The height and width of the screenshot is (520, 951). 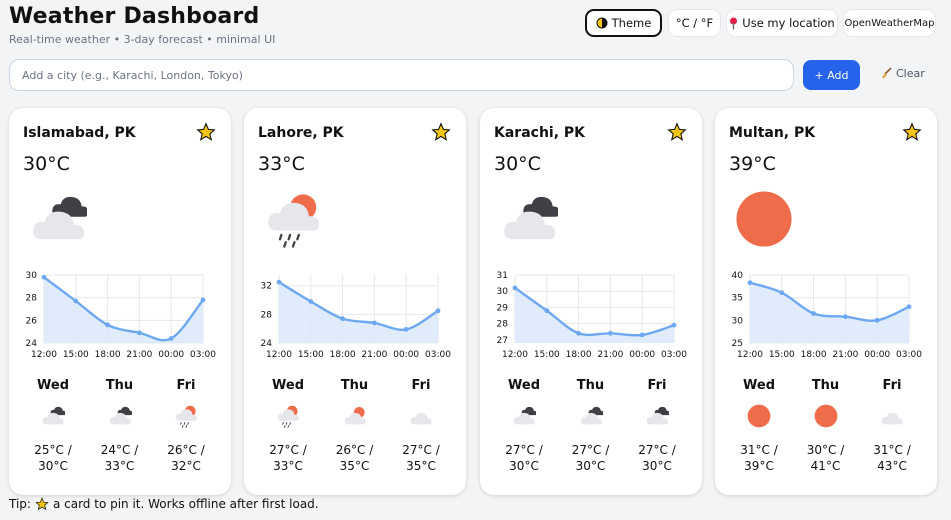 I want to click on provider-button: OpenWeatherMap, so click(x=889, y=23).